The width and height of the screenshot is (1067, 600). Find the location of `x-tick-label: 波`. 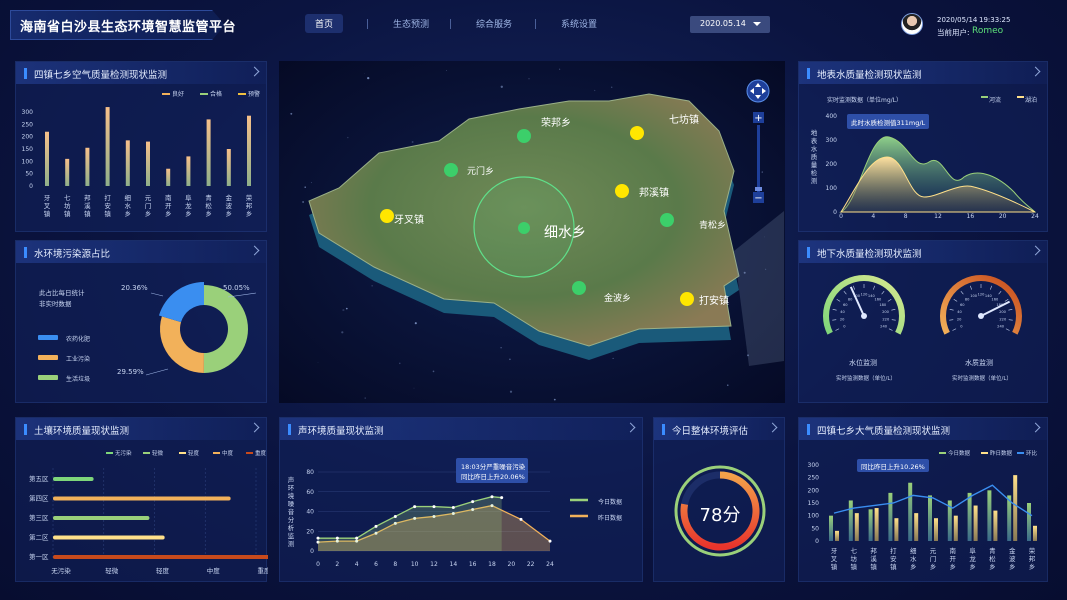

x-tick-label: 波 is located at coordinates (1012, 558).